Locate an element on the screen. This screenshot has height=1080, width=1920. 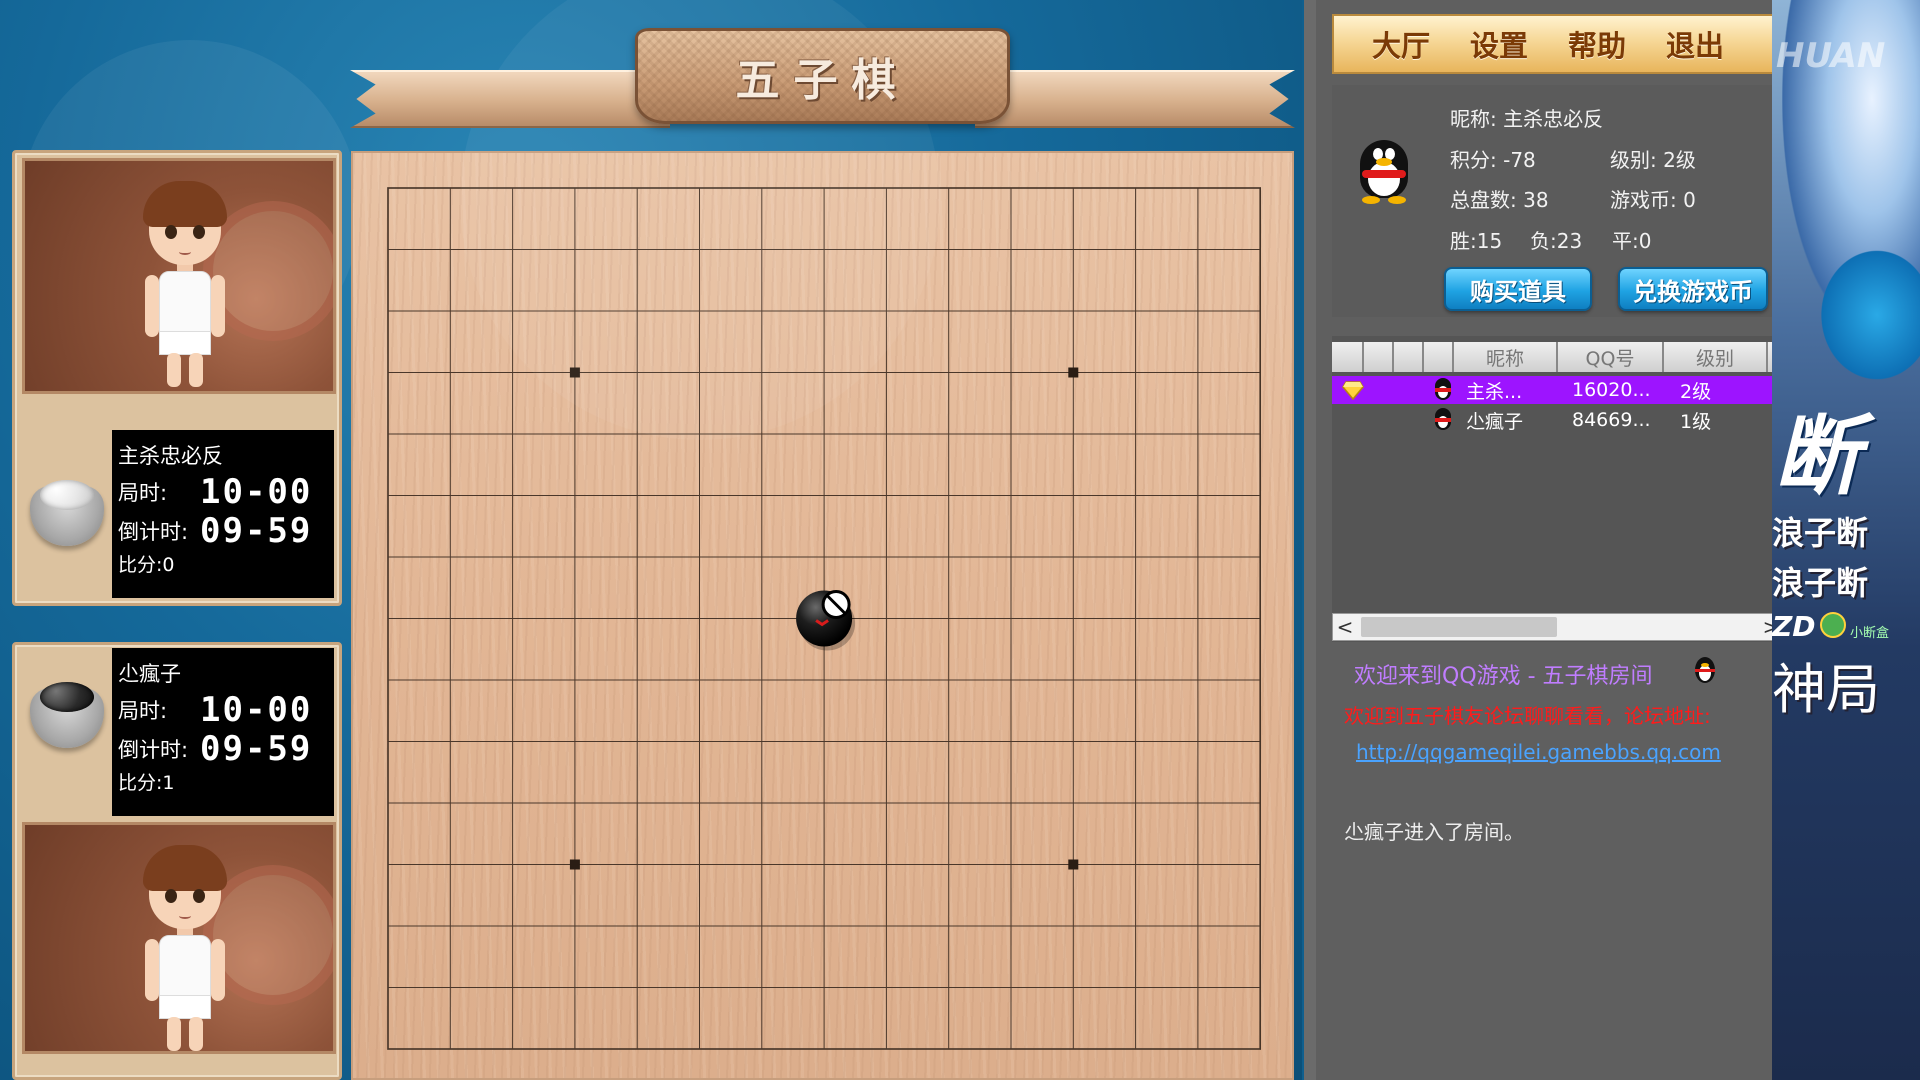
points-value: -78 is located at coordinates (1519, 160).